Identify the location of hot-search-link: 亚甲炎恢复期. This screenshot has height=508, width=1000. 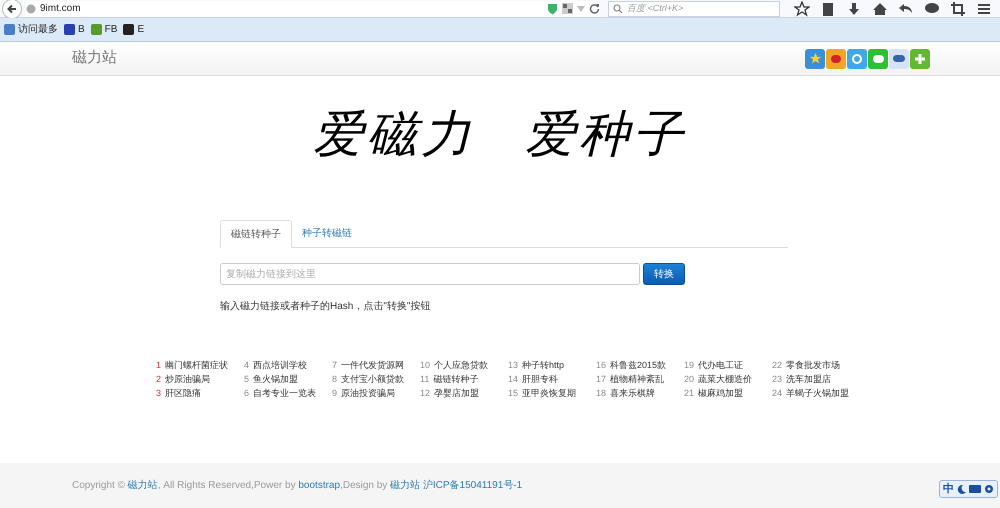
(549, 393).